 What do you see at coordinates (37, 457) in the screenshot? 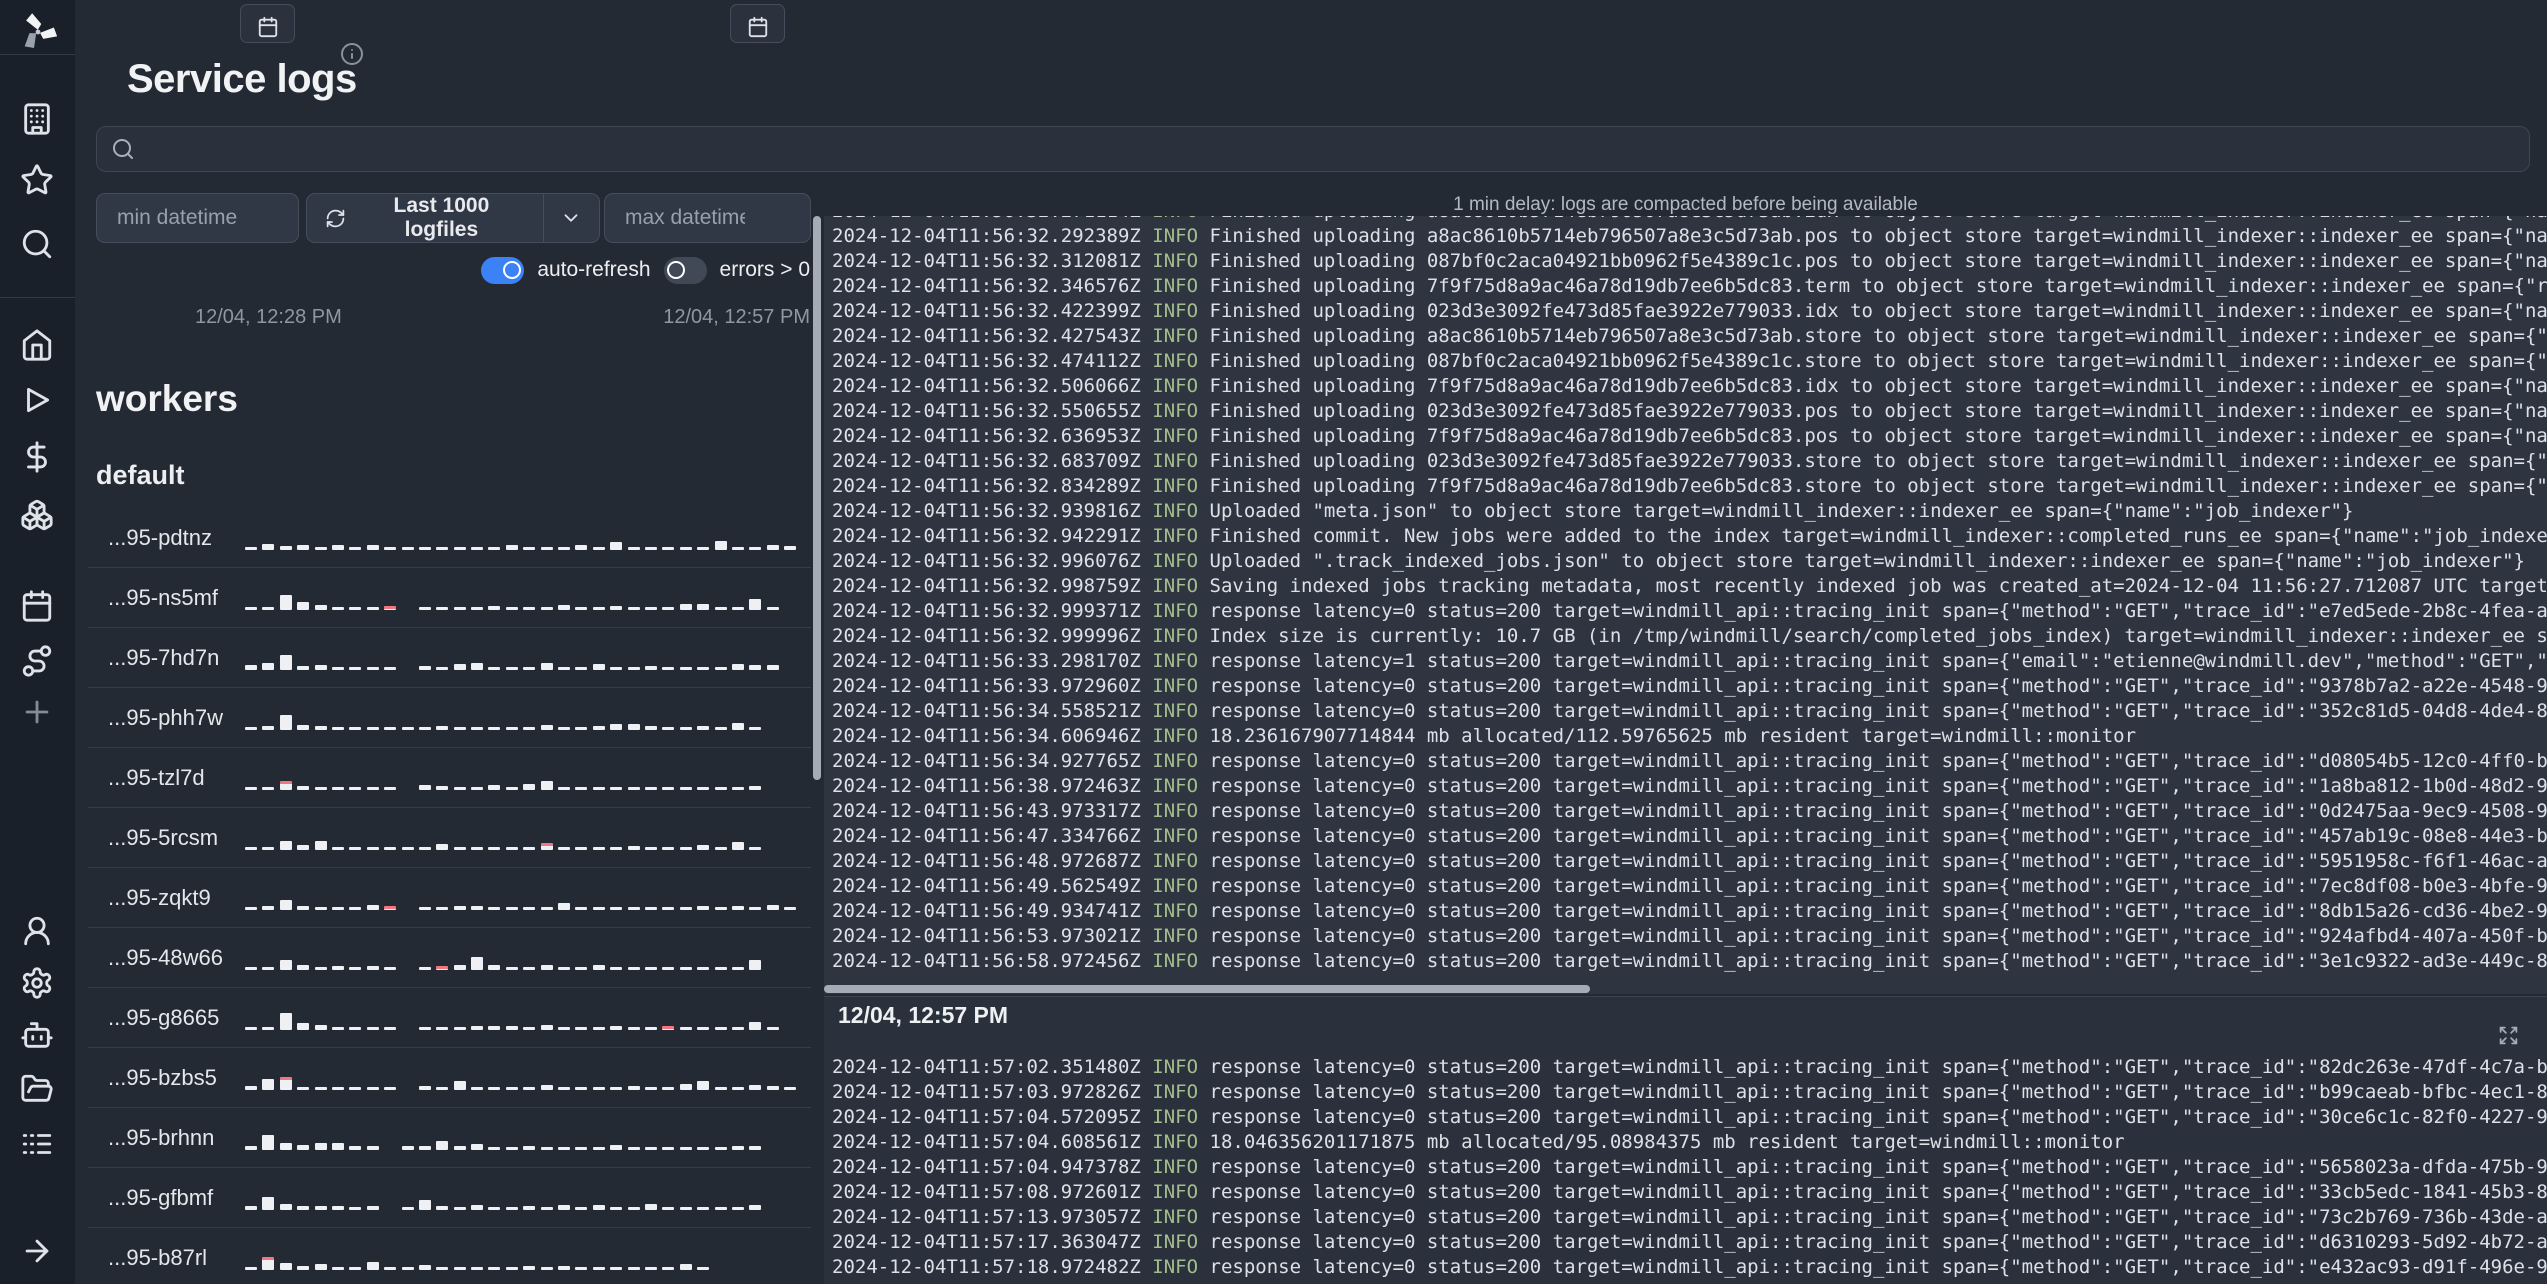
I see `dollar-icon` at bounding box center [37, 457].